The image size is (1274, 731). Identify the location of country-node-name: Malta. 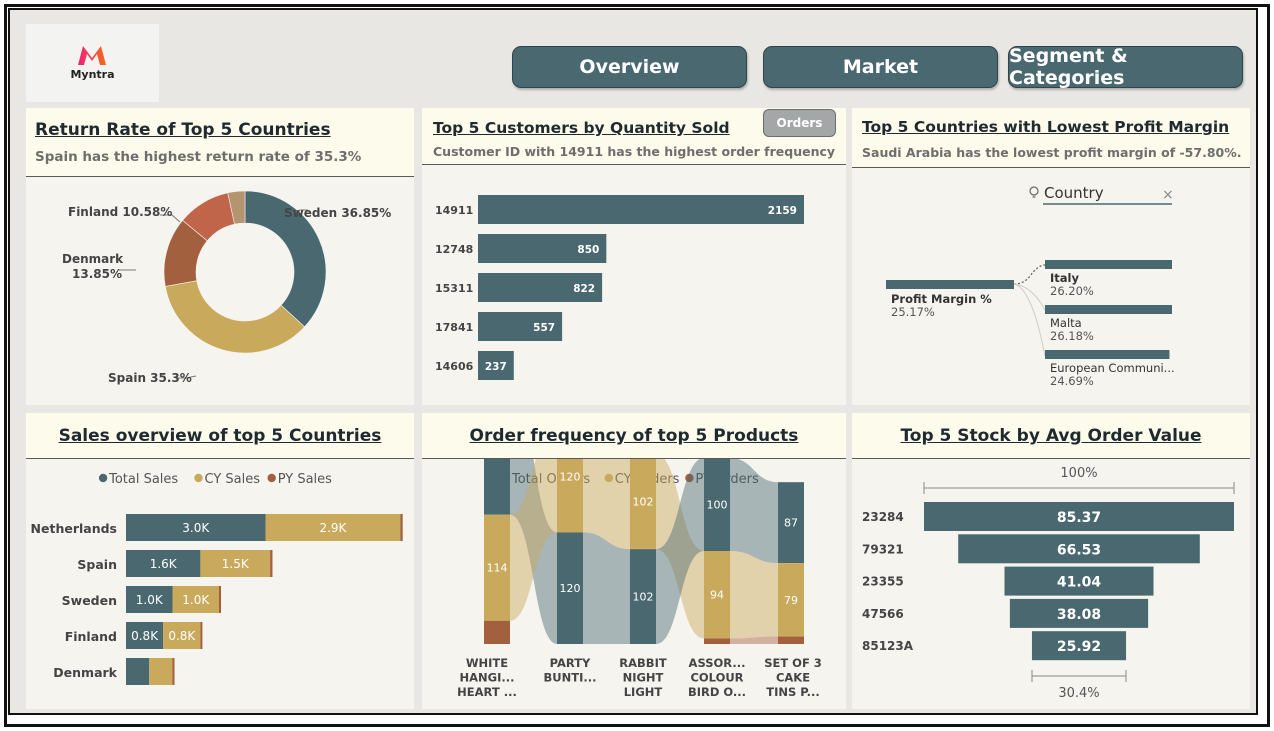
(1066, 323).